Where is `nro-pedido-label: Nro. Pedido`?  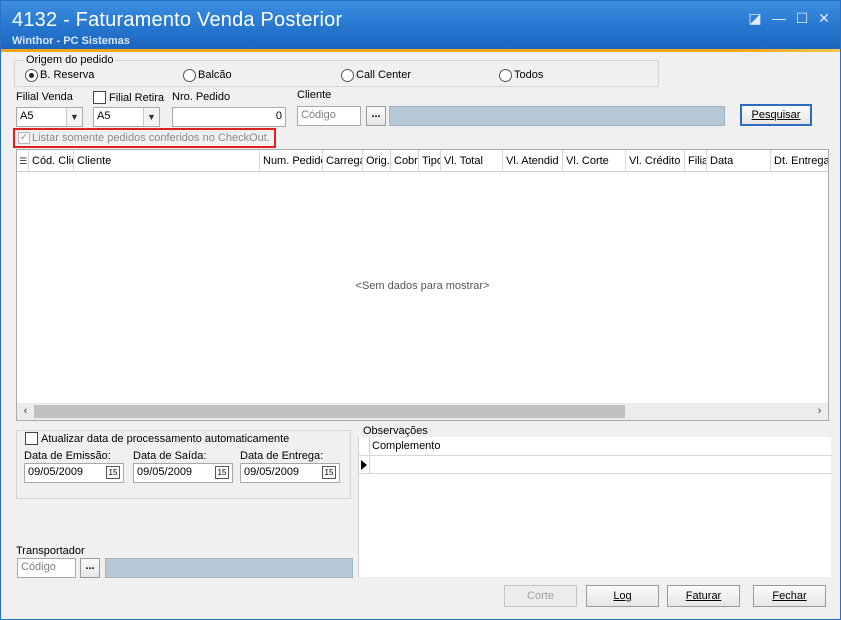
nro-pedido-label: Nro. Pedido is located at coordinates (201, 97).